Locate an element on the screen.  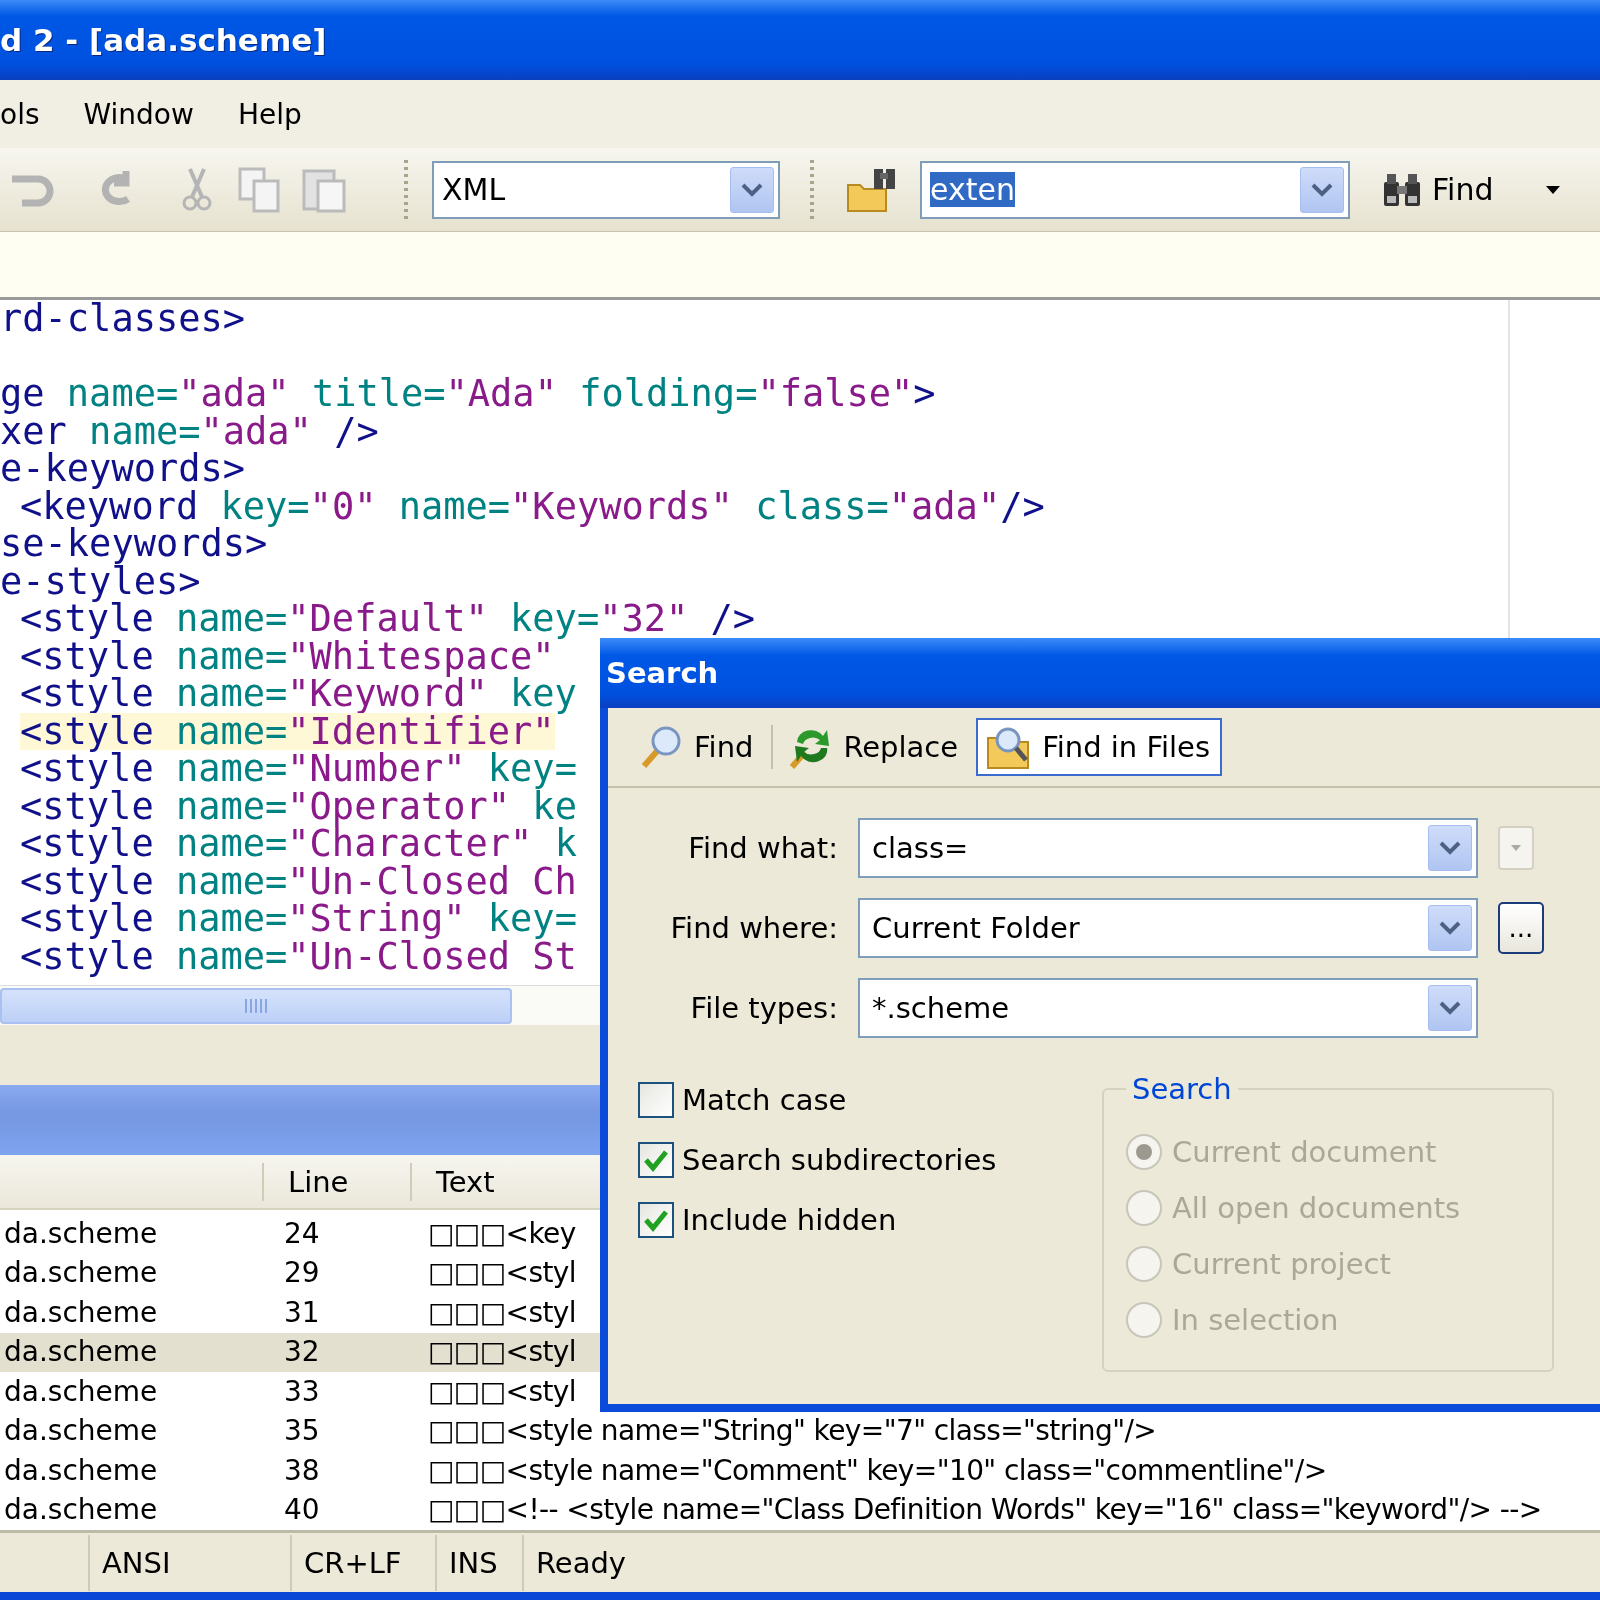
menu-item: Help is located at coordinates (269, 114).